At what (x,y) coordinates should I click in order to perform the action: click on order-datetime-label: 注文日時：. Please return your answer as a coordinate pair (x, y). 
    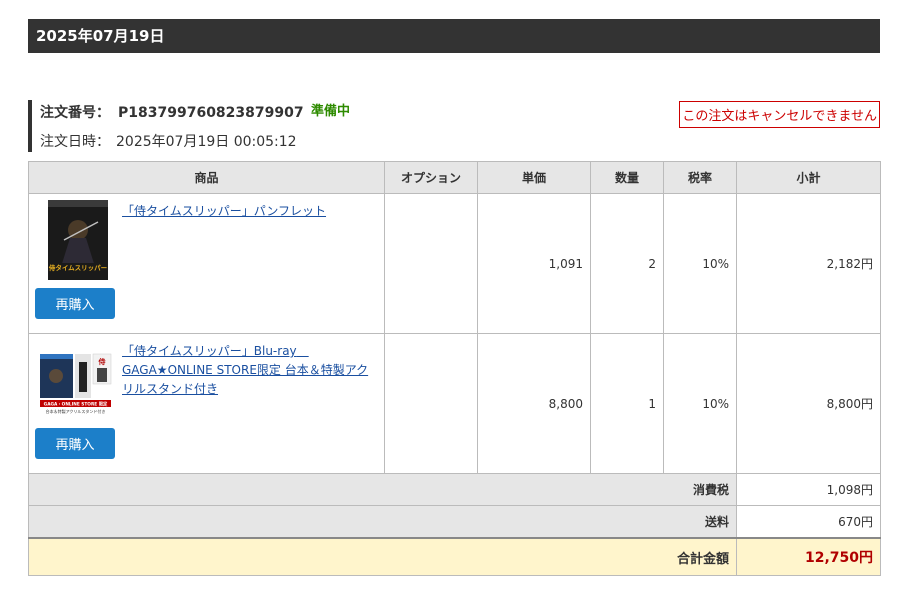
    Looking at the image, I should click on (75, 142).